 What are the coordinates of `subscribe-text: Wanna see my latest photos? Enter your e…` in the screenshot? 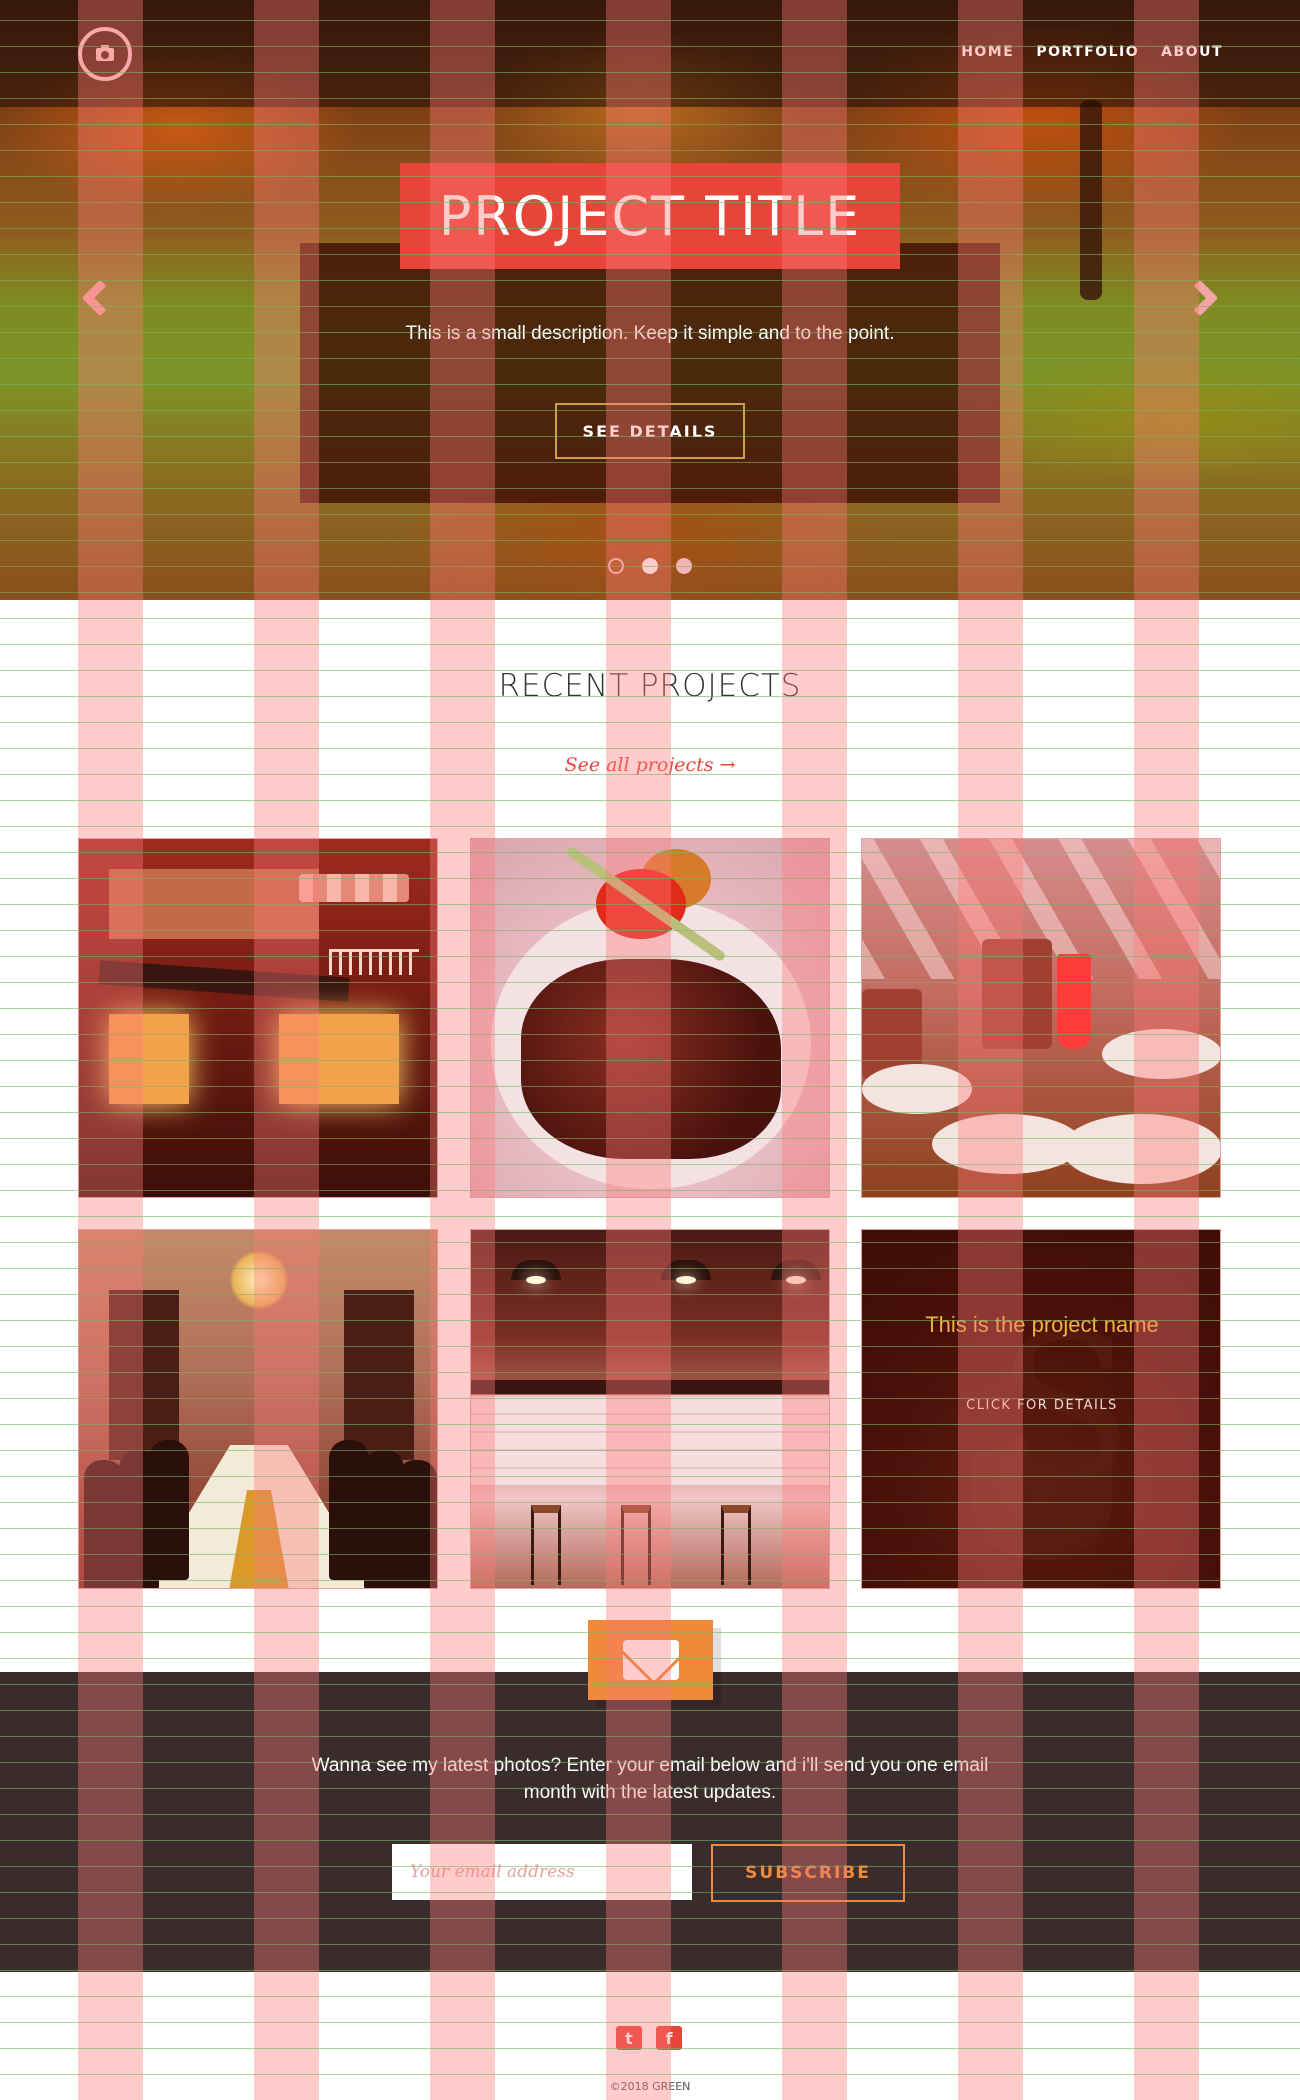 It's located at (650, 1779).